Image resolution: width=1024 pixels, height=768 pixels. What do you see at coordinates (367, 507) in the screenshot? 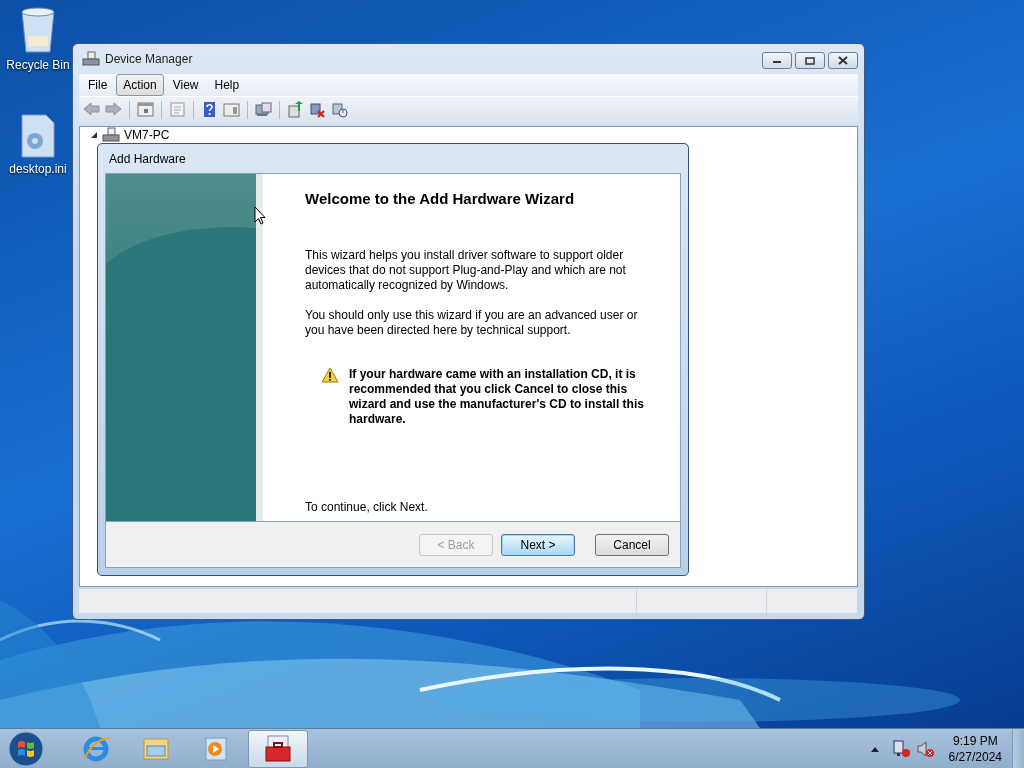
I see `paragraph: To continue, click Next.` at bounding box center [367, 507].